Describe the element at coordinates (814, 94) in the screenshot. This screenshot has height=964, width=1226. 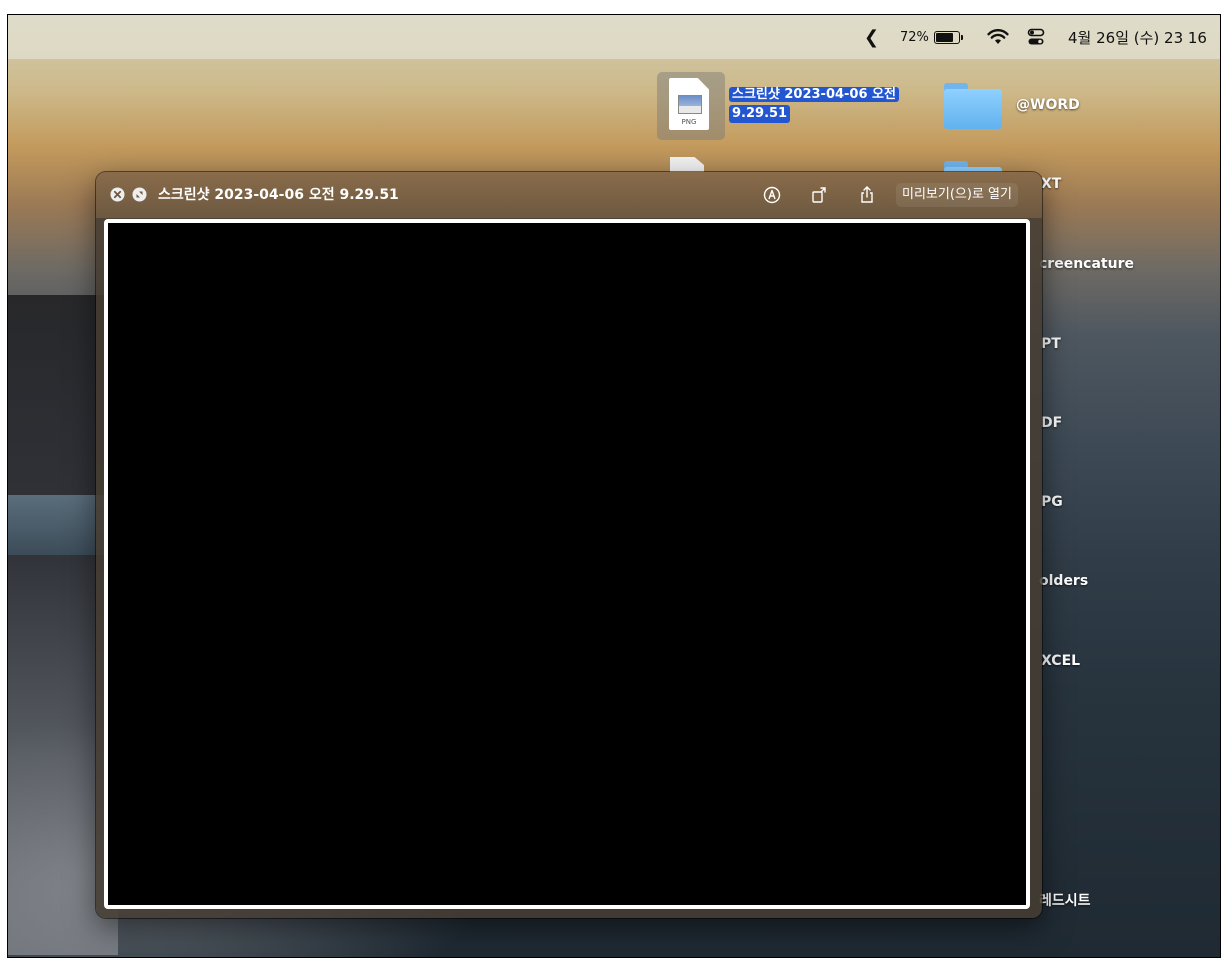
I see `file-name-line1: 스크린샷 2023-04-06 오전` at that location.